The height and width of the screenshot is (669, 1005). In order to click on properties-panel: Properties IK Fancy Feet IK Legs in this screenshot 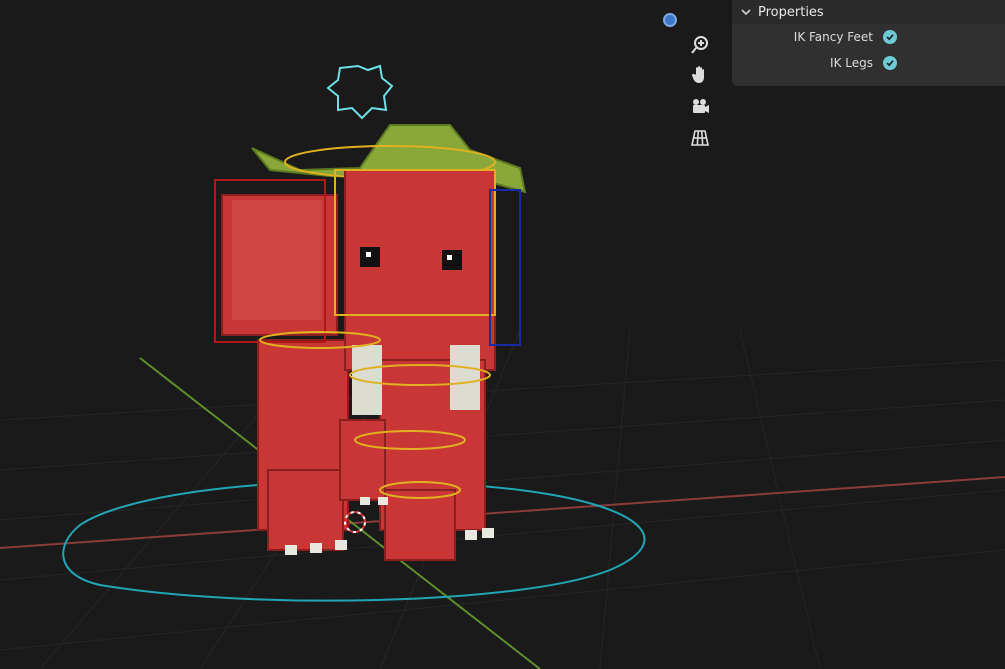, I will do `click(868, 43)`.